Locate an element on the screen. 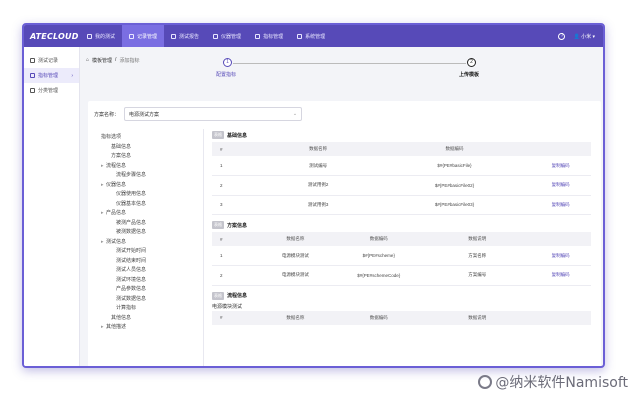  tree-node: 被测产品信息 is located at coordinates (149, 224).